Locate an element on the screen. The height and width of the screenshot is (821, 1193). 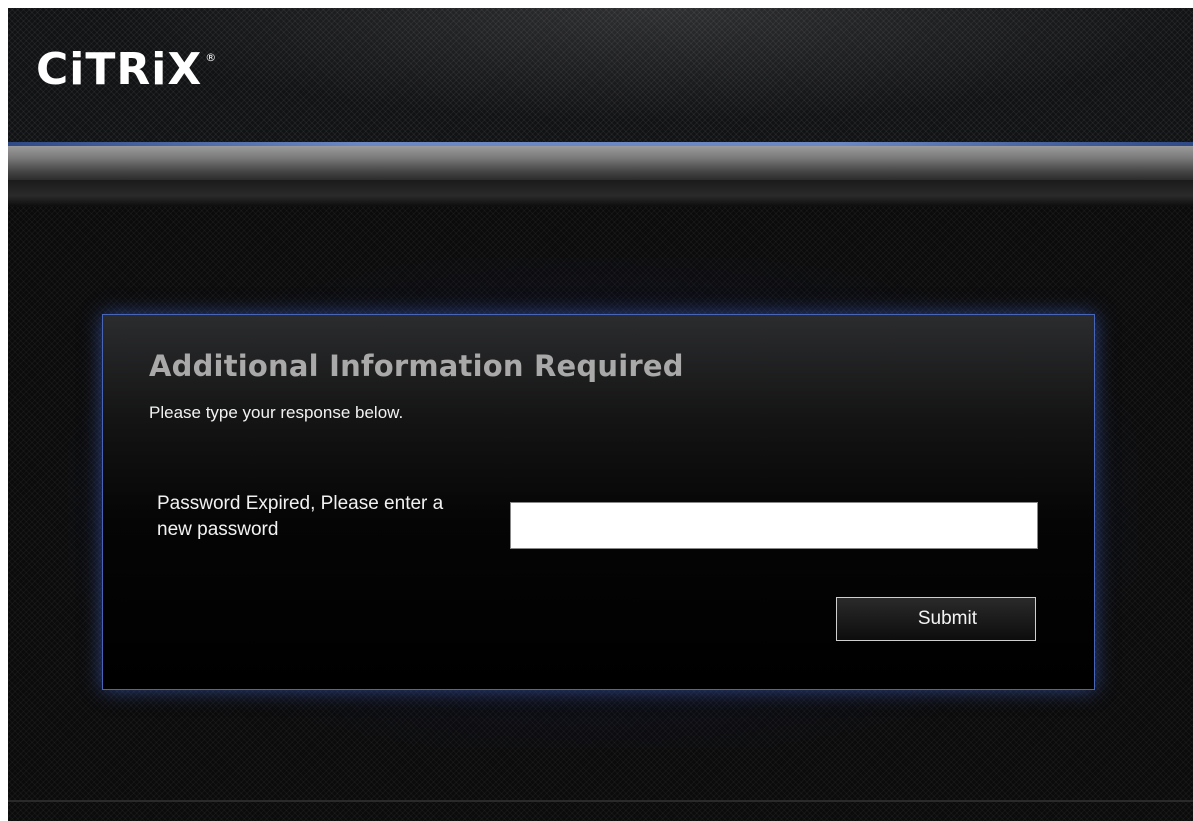
dialog-title: Additional Information Required is located at coordinates (416, 366).